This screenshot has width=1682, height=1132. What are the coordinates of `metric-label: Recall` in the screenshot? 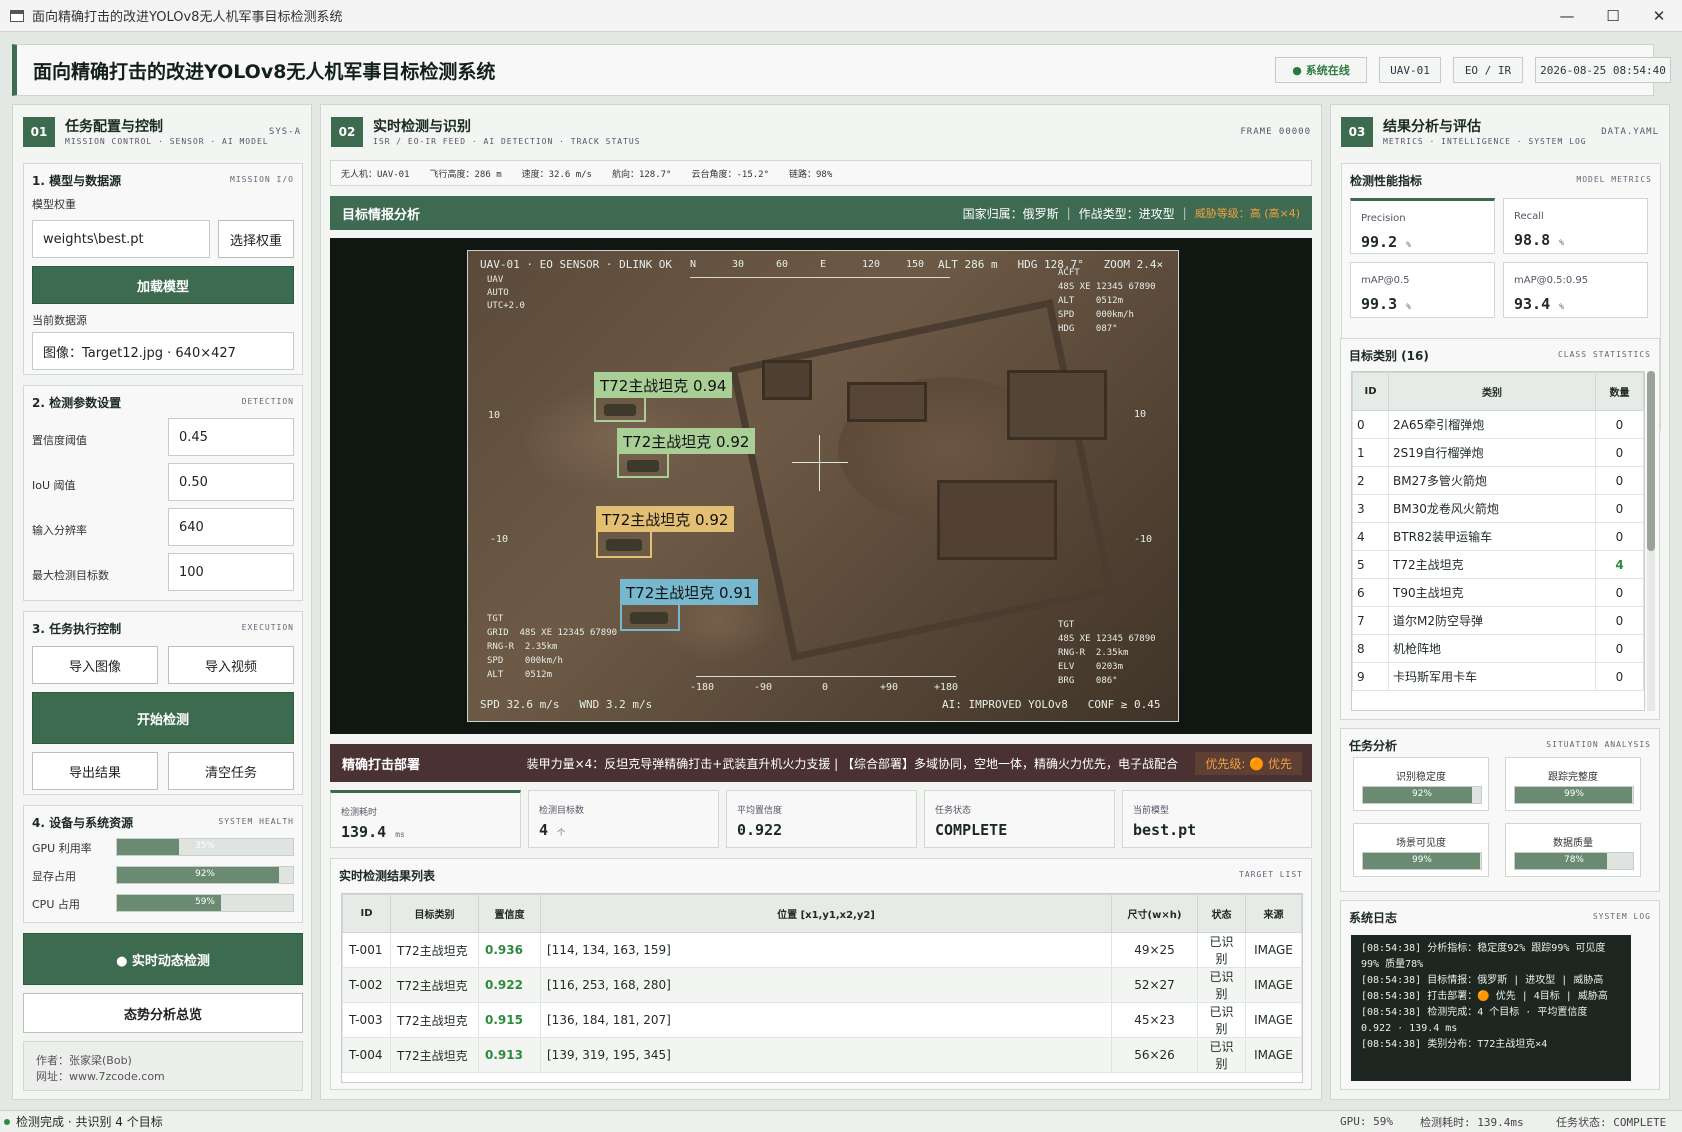 It's located at (1529, 216).